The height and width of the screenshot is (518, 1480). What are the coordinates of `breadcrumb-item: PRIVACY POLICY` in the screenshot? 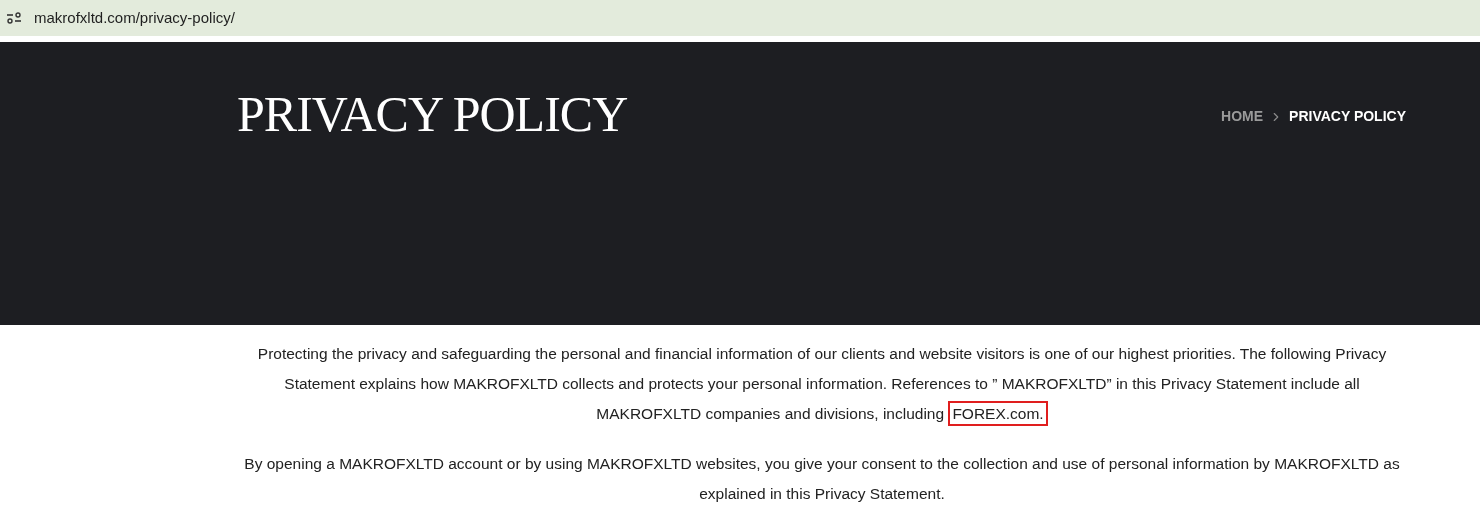 It's located at (1347, 116).